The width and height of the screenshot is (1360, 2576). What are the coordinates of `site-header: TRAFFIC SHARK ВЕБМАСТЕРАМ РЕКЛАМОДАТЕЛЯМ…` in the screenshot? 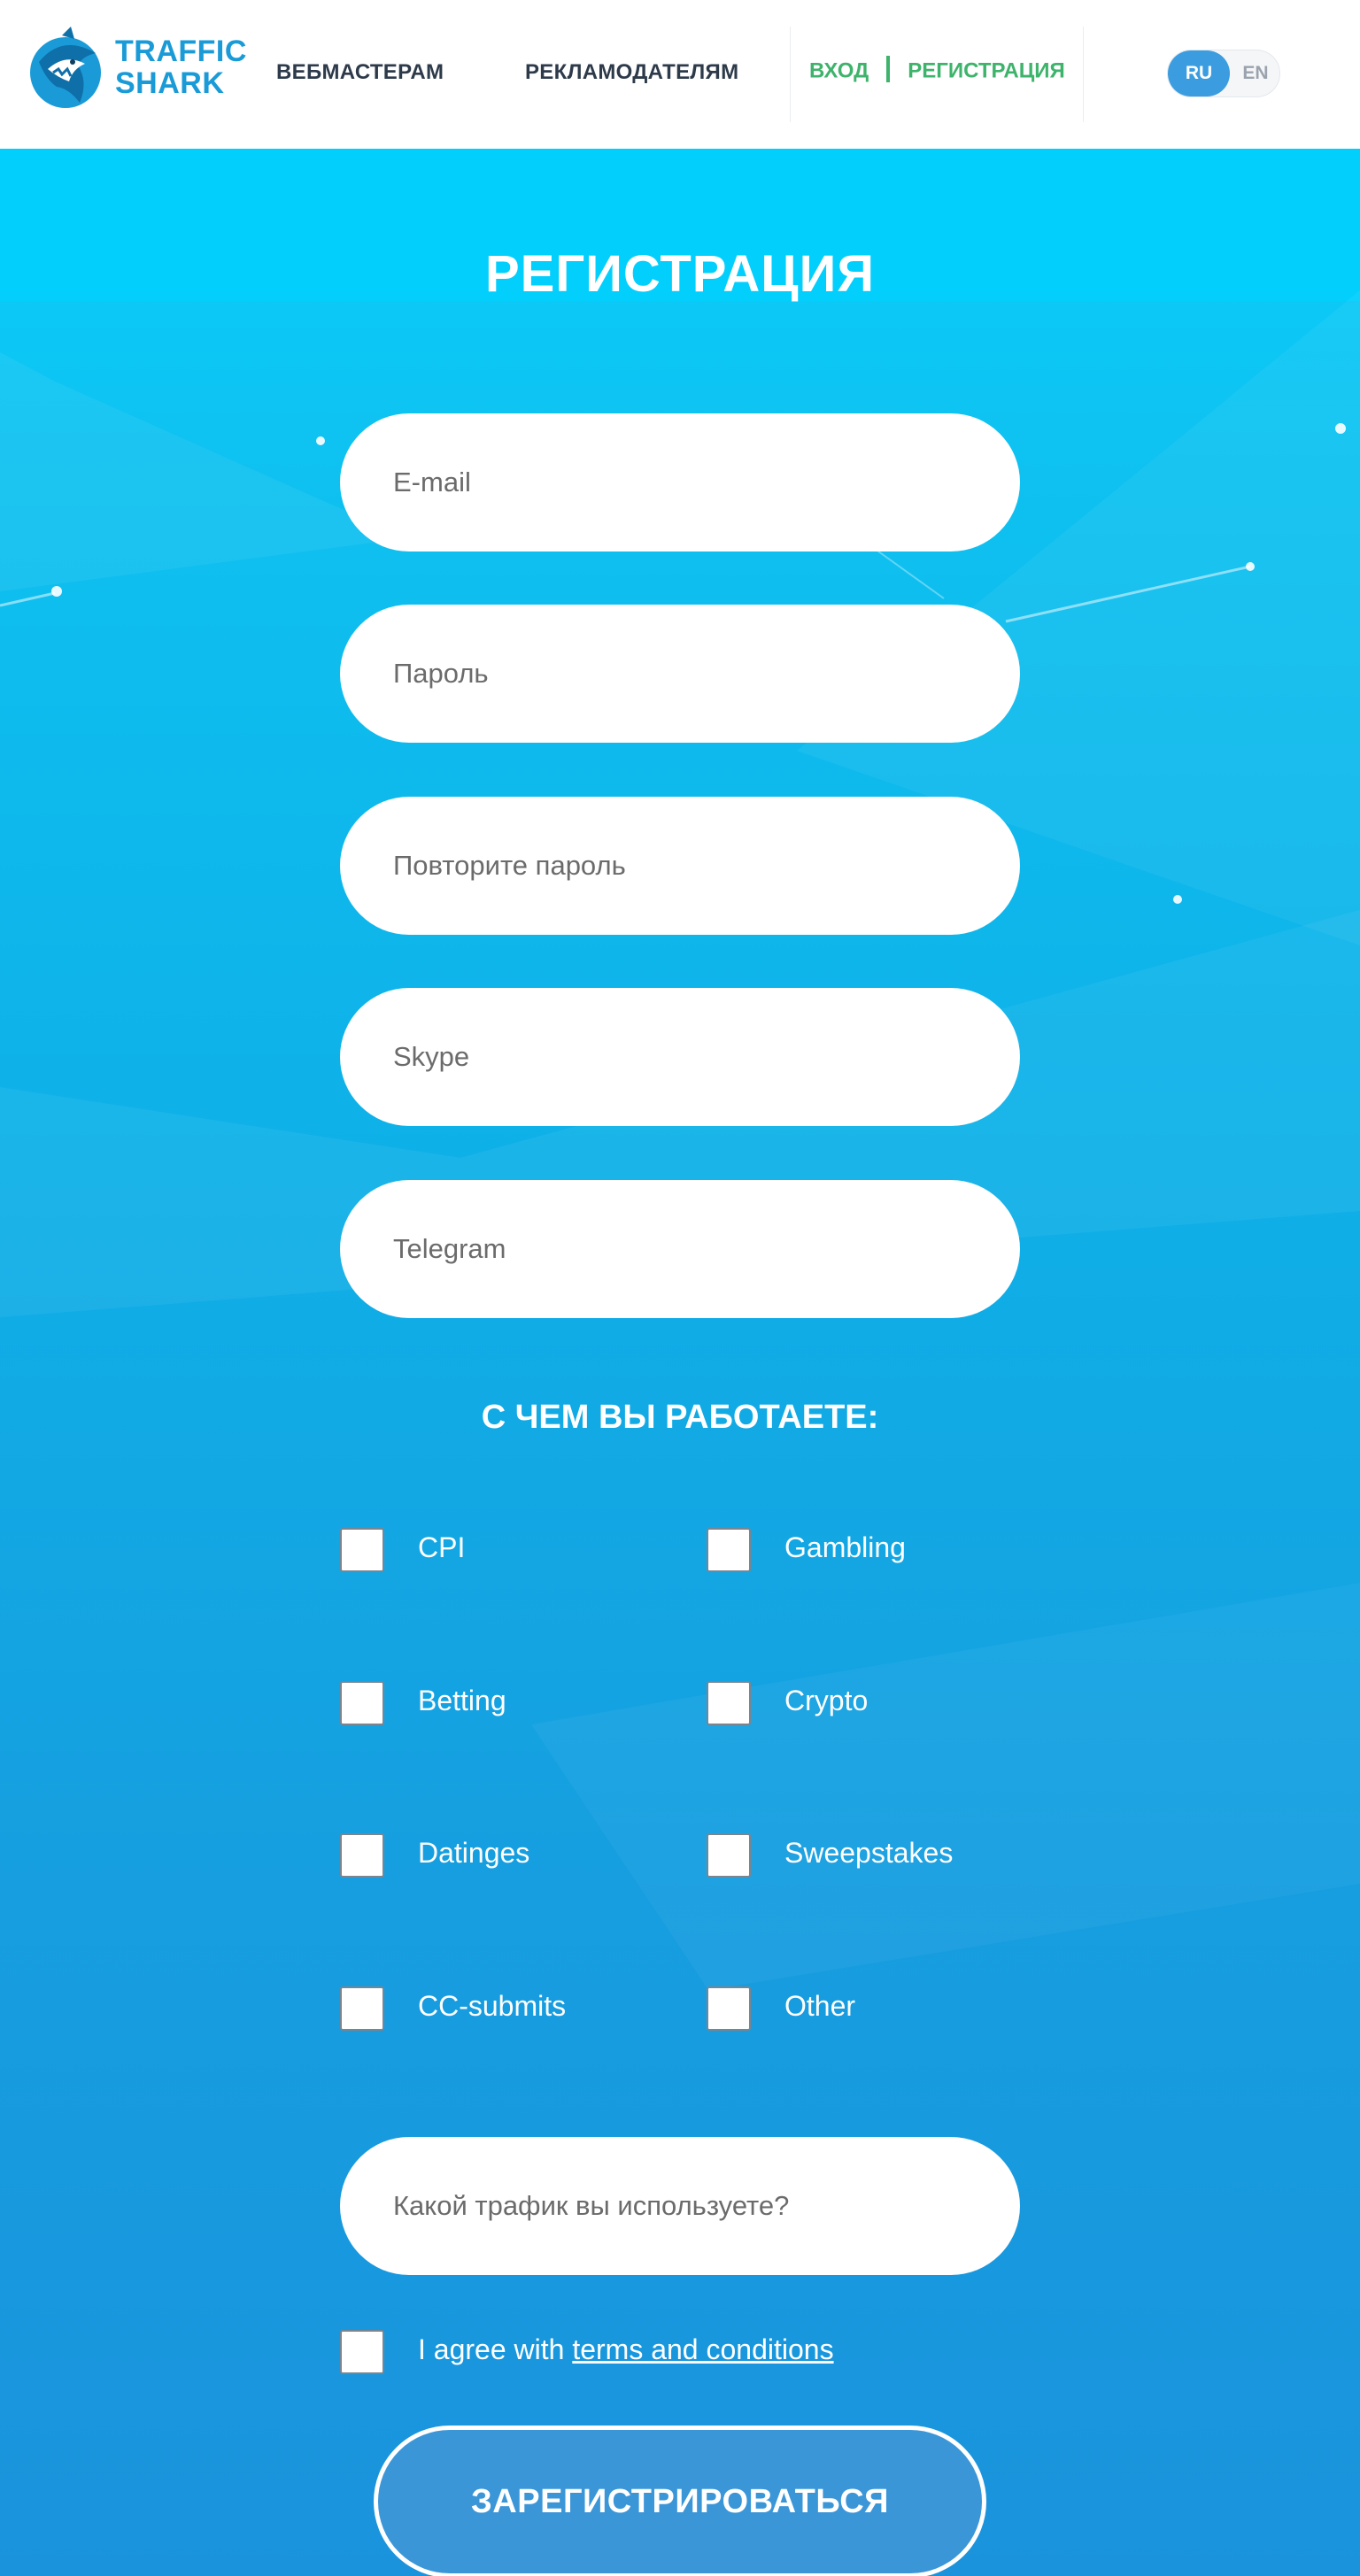 It's located at (680, 74).